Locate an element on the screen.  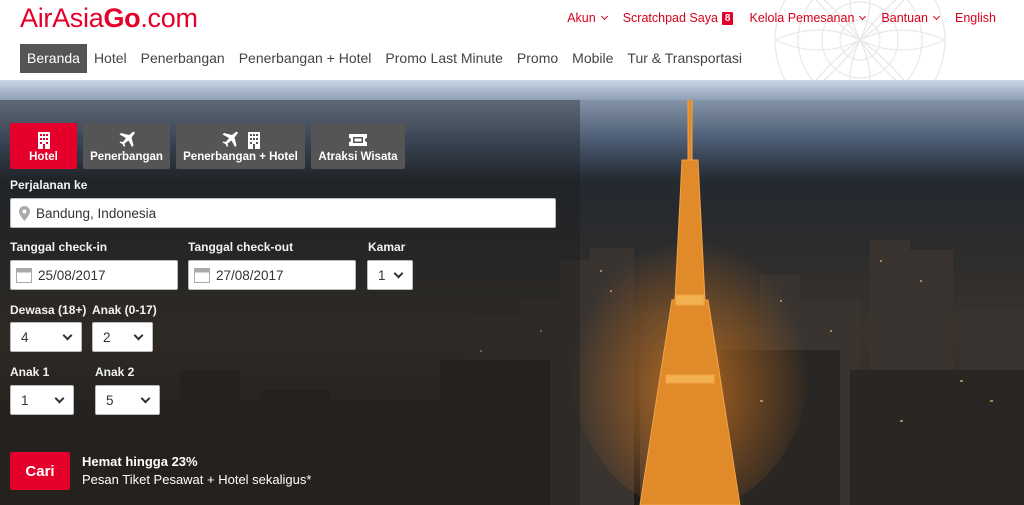
child2-age-value: 5 is located at coordinates (110, 400).